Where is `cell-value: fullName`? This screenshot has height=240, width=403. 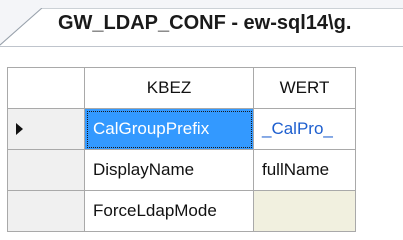
cell-value: fullName is located at coordinates (296, 169).